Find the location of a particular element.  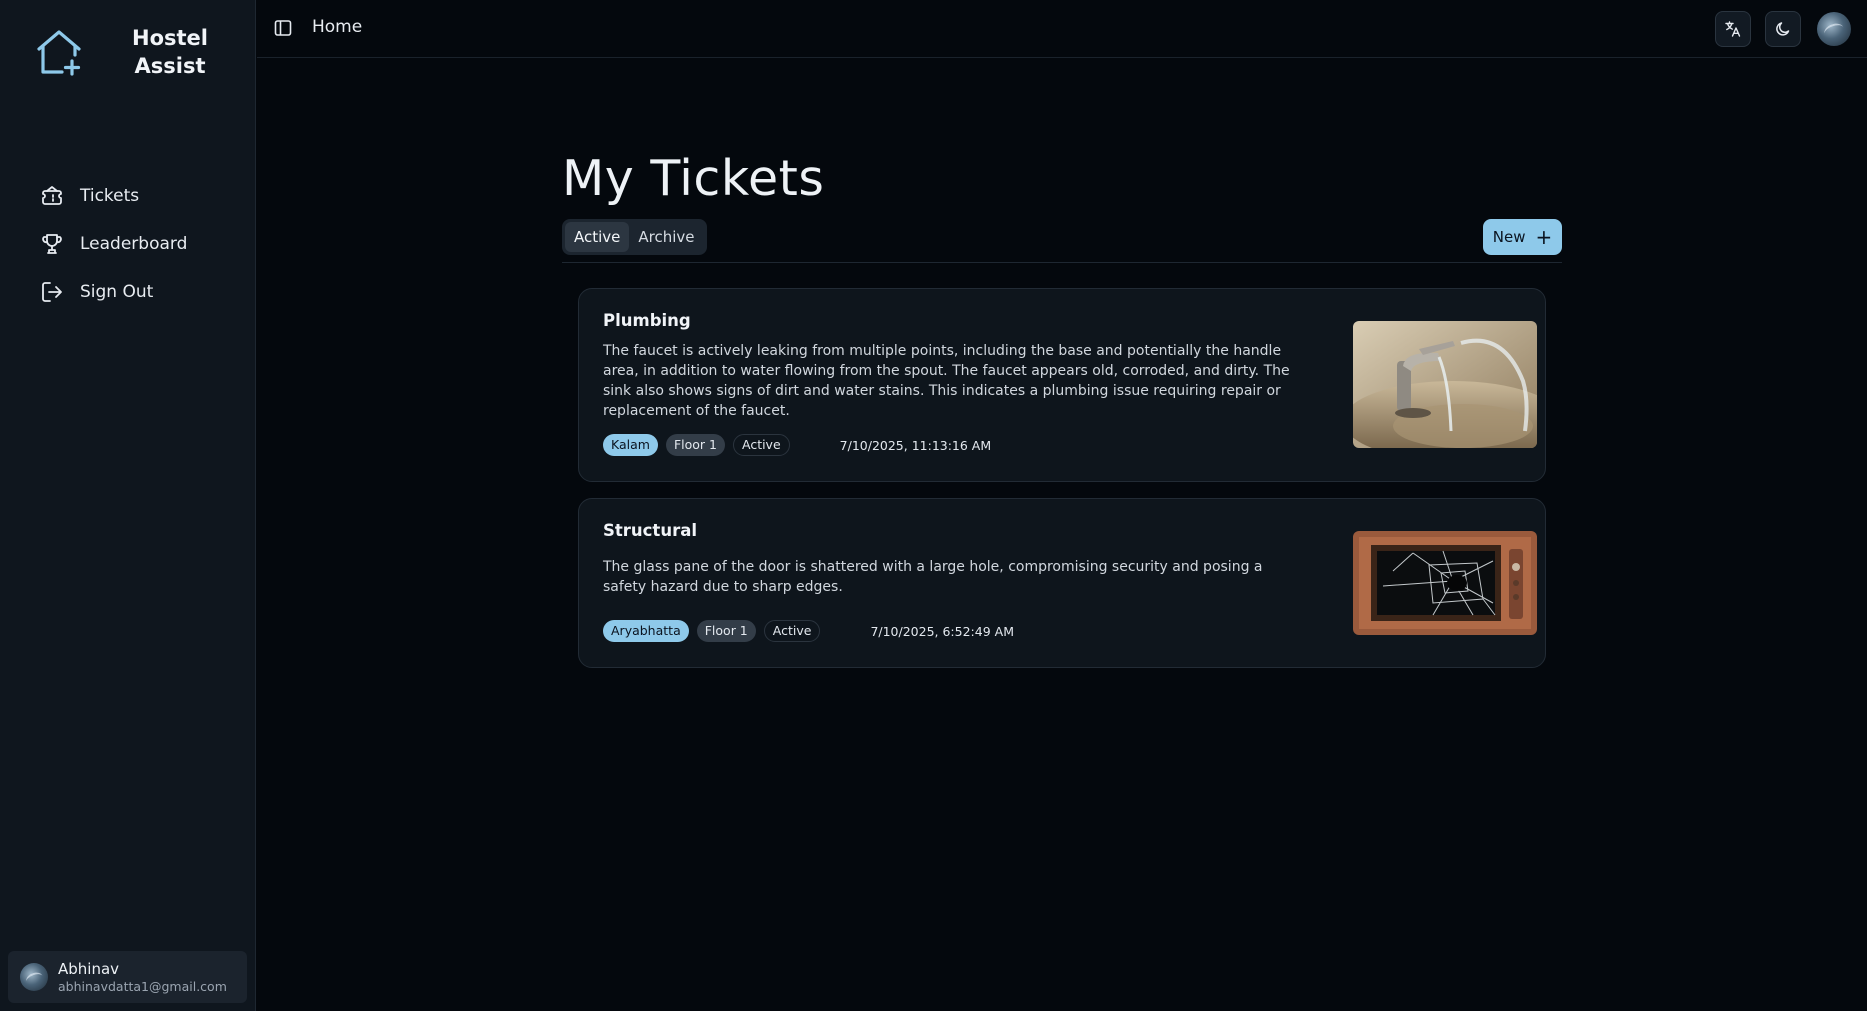

moon-icon is located at coordinates (1783, 29).